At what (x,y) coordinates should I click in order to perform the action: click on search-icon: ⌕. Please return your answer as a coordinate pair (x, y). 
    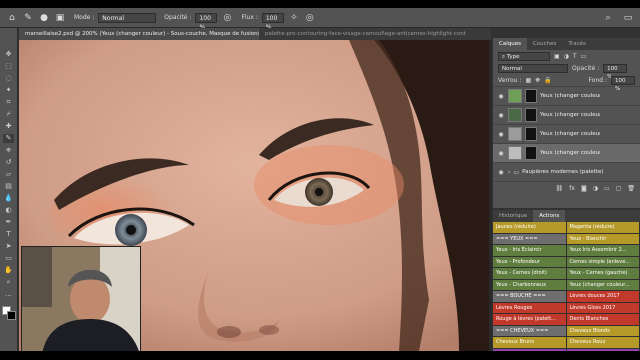
    Looking at the image, I should click on (608, 18).